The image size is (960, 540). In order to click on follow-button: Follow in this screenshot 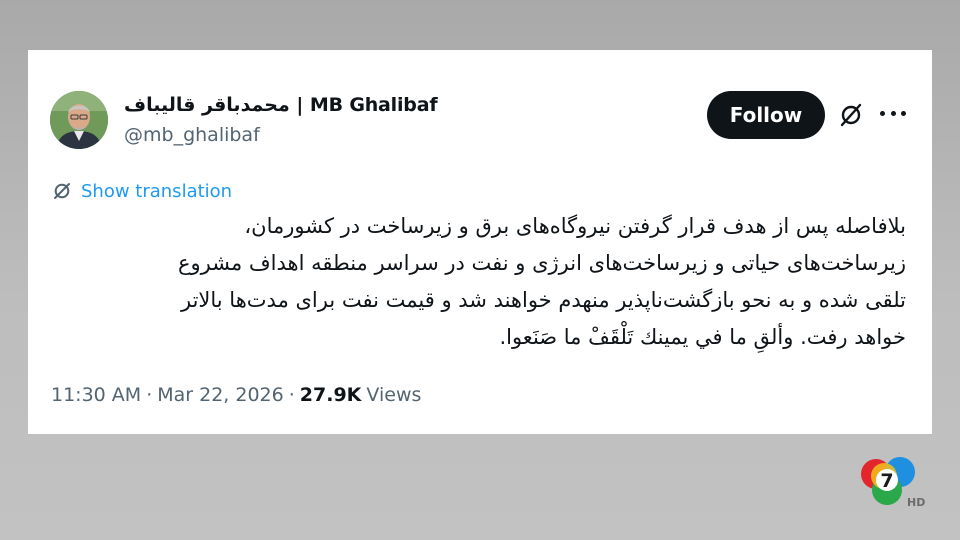, I will do `click(766, 115)`.